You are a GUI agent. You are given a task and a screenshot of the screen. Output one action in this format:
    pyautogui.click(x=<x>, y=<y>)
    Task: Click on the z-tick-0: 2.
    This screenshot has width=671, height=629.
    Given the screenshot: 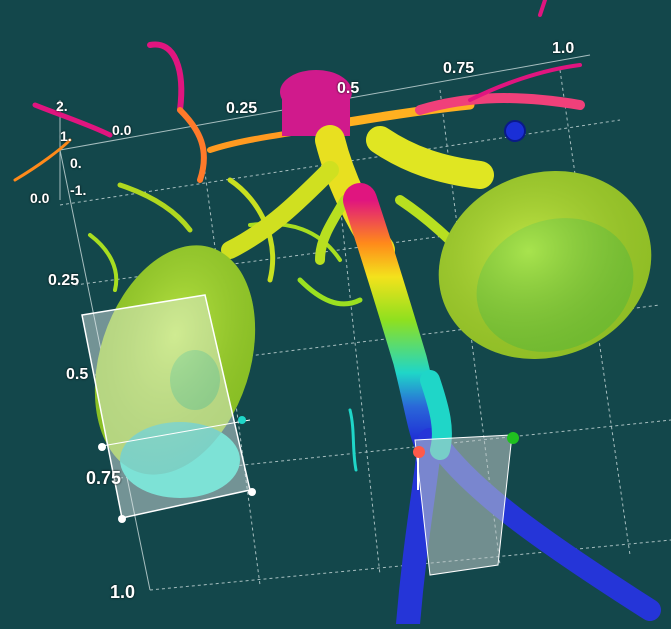 What is the action you would take?
    pyautogui.click(x=62, y=106)
    